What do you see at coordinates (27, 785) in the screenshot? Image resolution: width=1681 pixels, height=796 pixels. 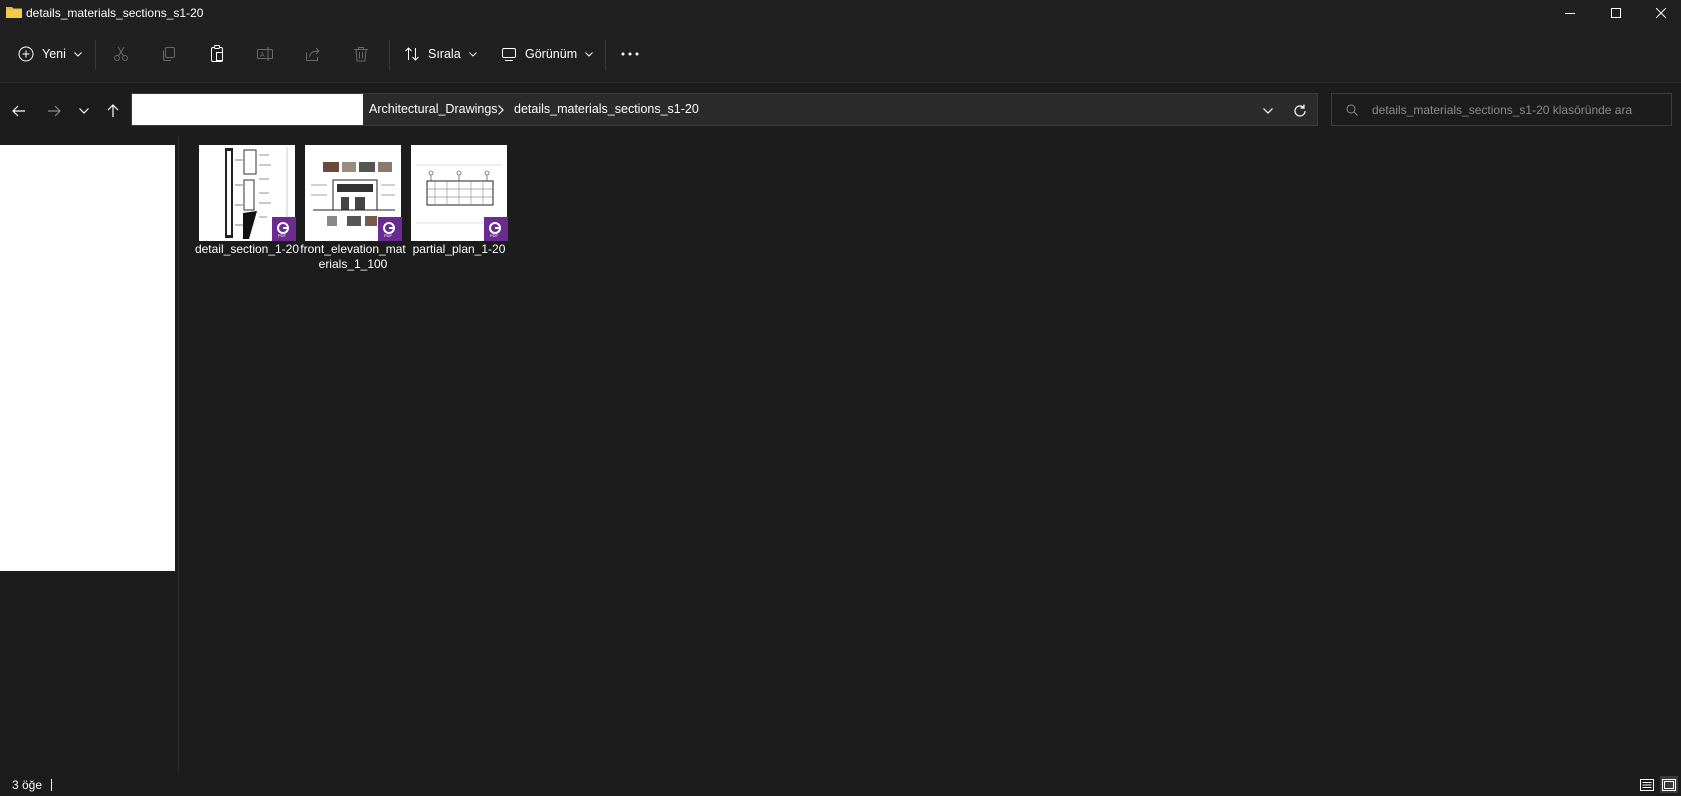 I see `item-count: 3 öğe` at bounding box center [27, 785].